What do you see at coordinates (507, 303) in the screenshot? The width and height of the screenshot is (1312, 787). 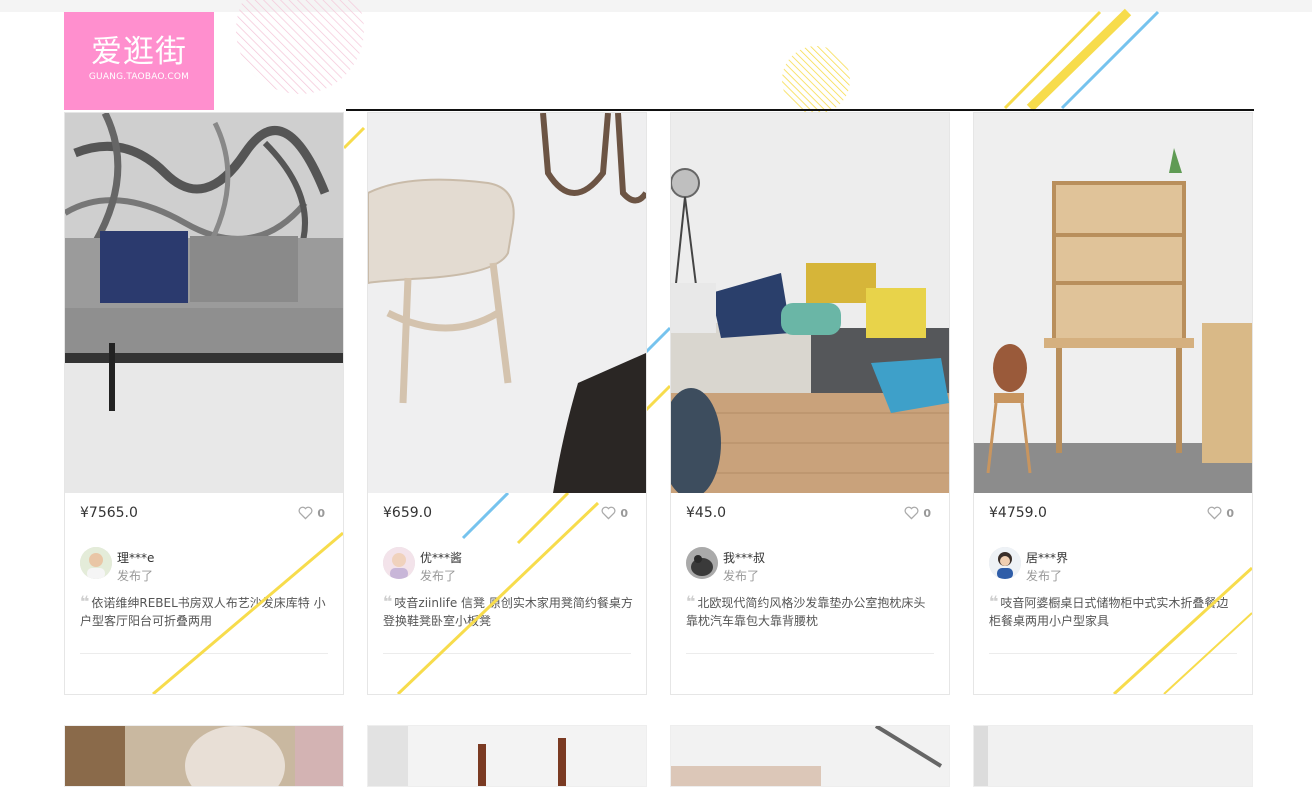 I see `product-image-stools` at bounding box center [507, 303].